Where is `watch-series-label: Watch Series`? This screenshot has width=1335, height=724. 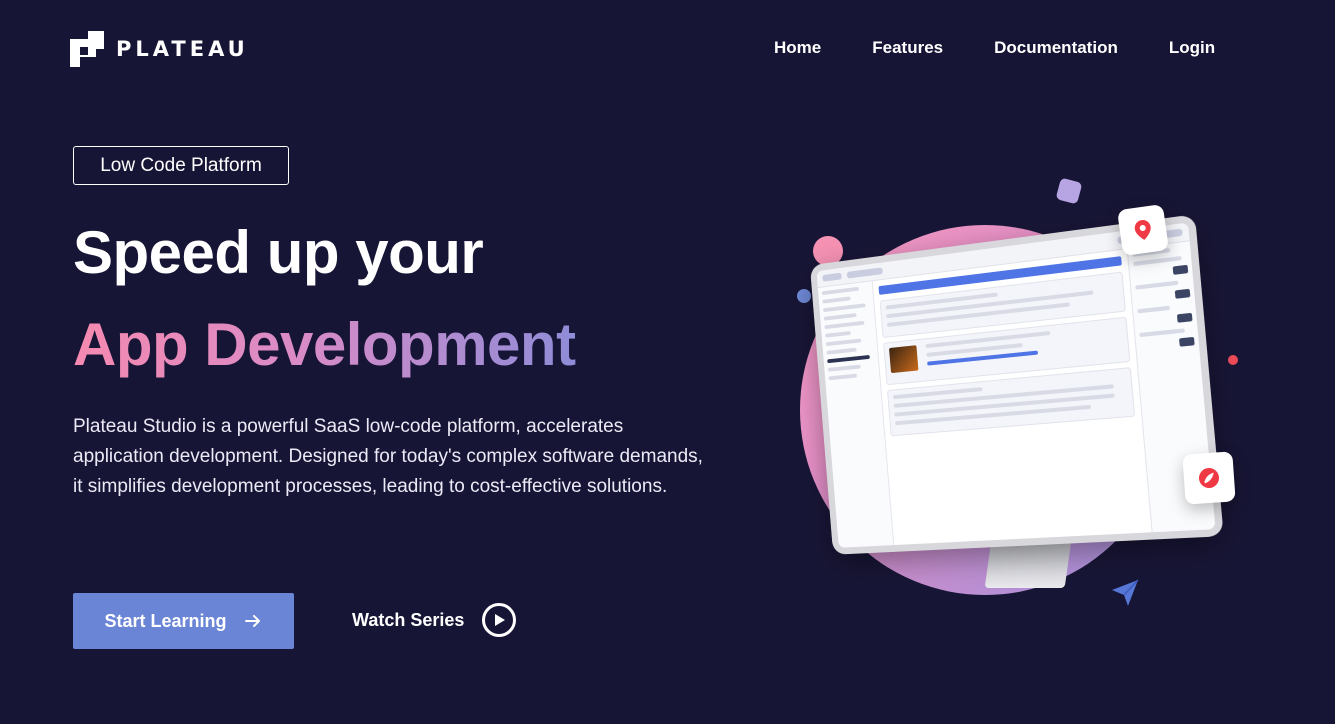 watch-series-label: Watch Series is located at coordinates (408, 619).